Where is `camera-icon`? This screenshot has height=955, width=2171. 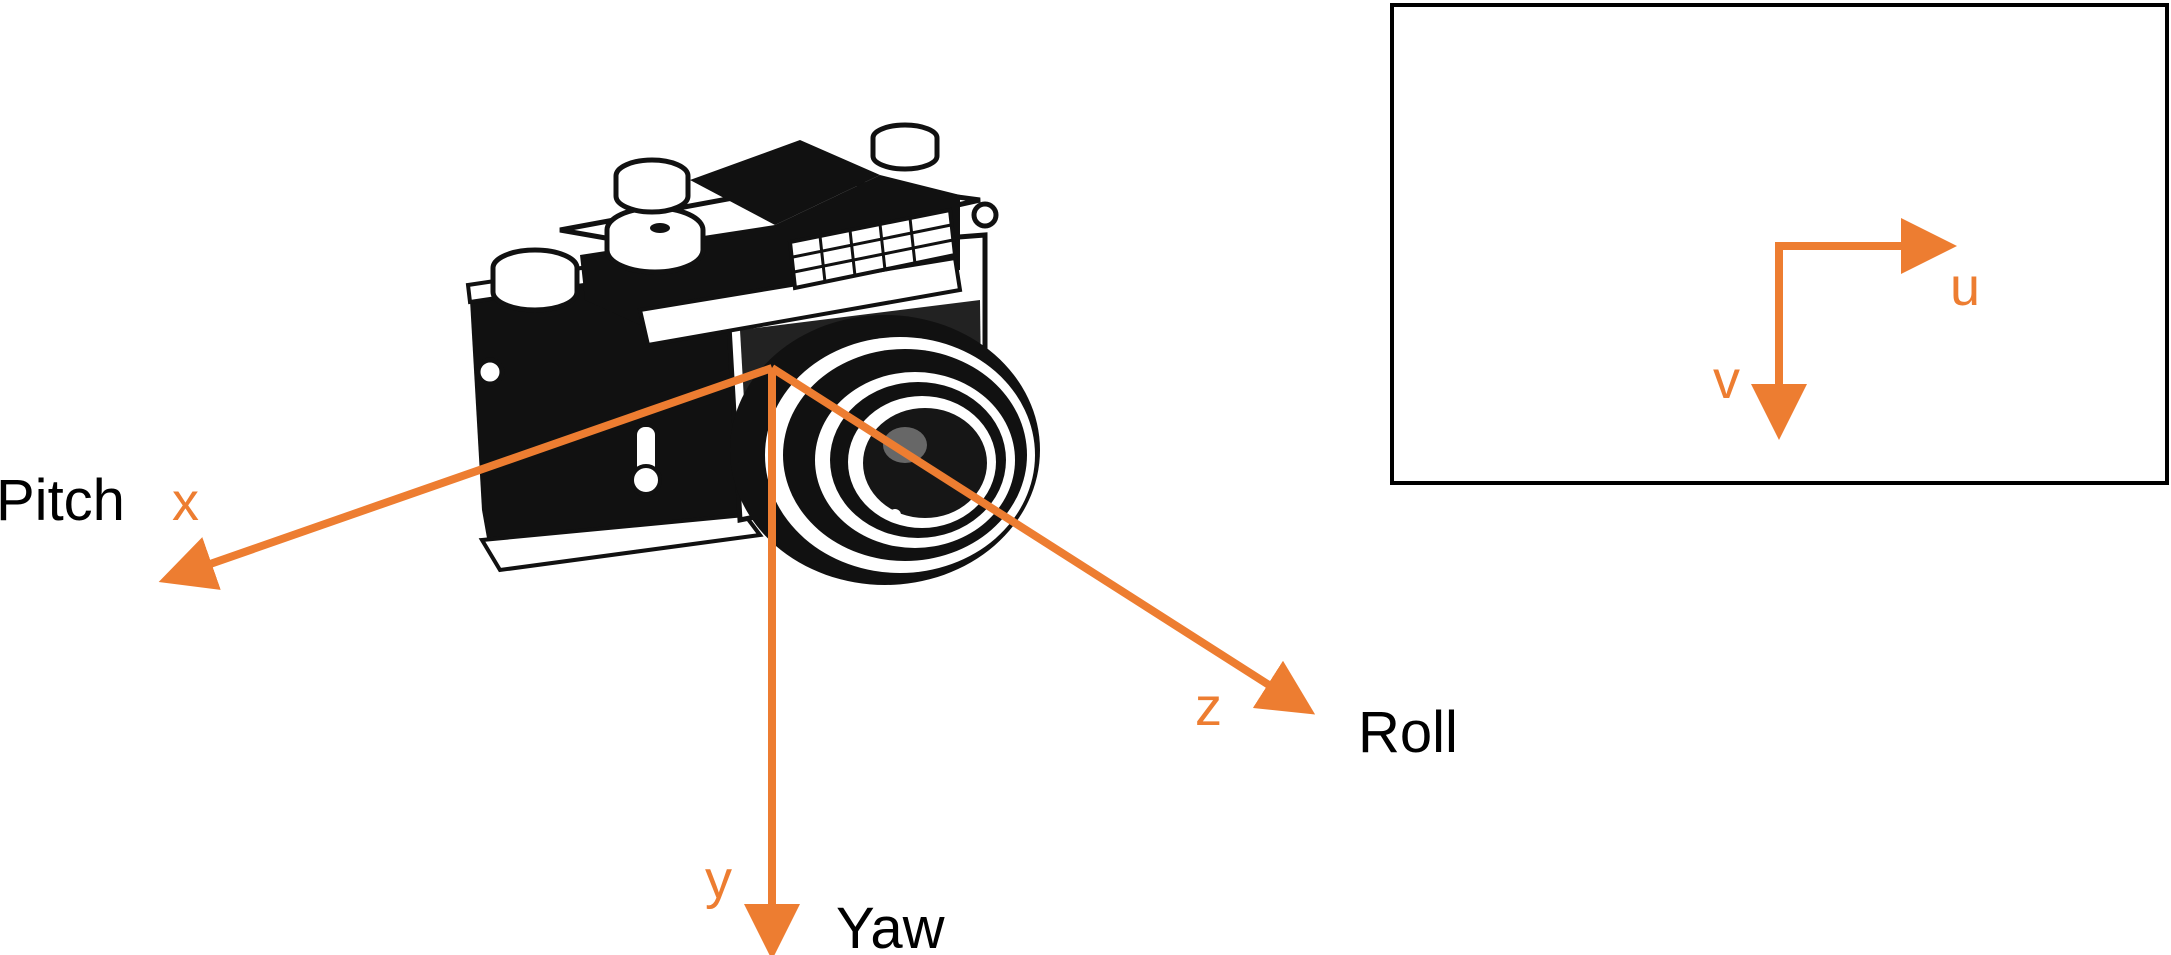
camera-icon is located at coordinates (752, 353).